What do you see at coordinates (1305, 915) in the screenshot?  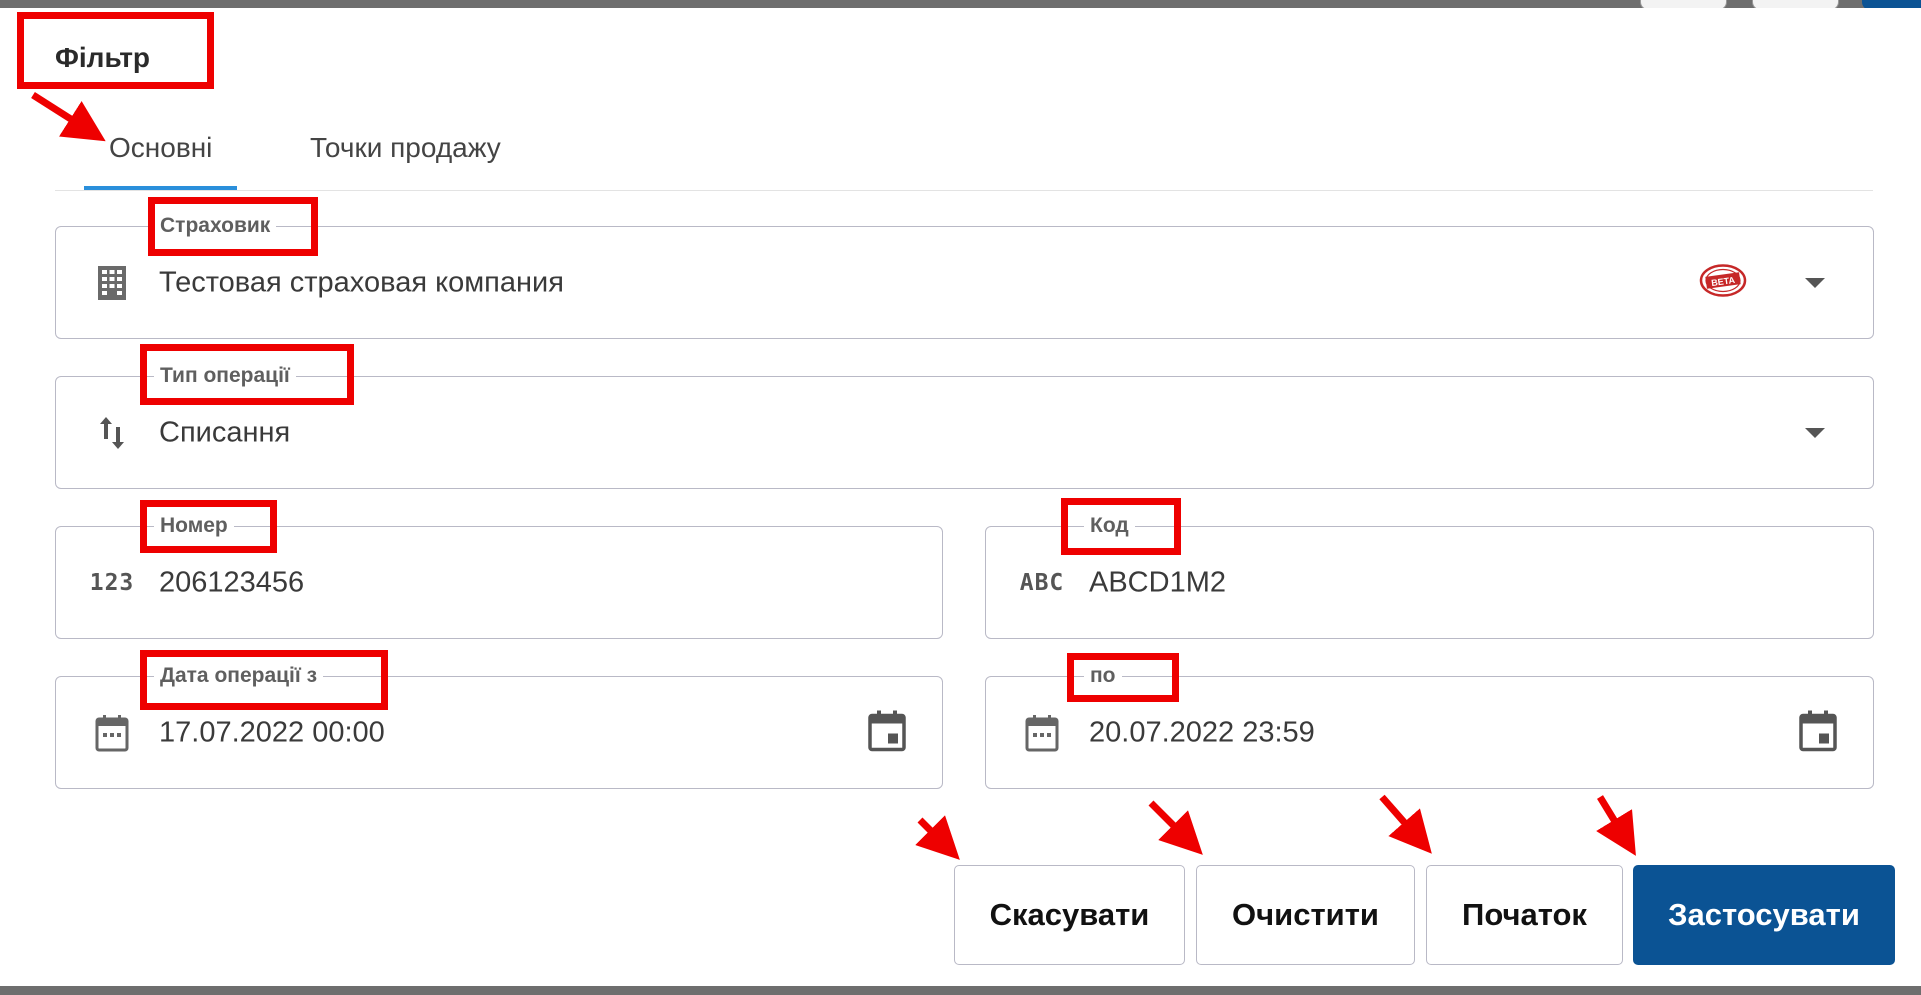 I see `clear-button: Очистити` at bounding box center [1305, 915].